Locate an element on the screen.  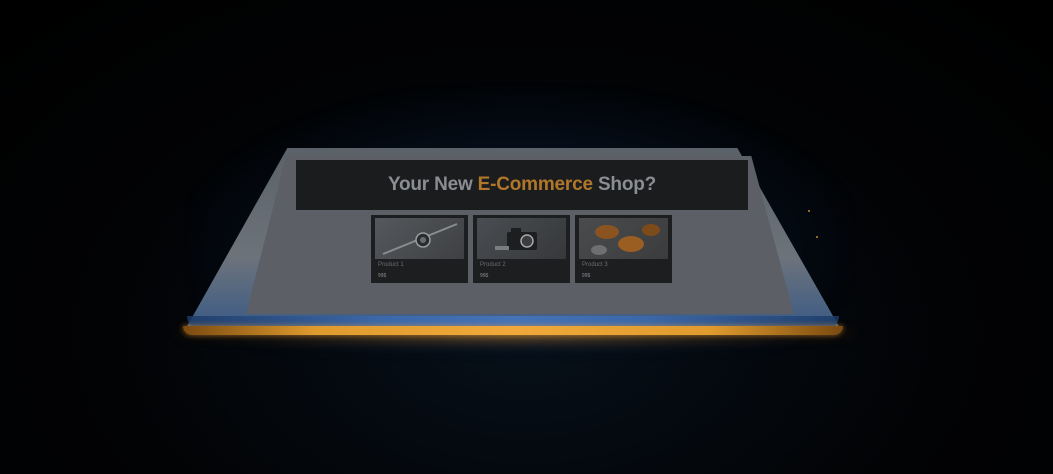
hero-banner: Your New E-Commerce Shop? is located at coordinates (522, 185).